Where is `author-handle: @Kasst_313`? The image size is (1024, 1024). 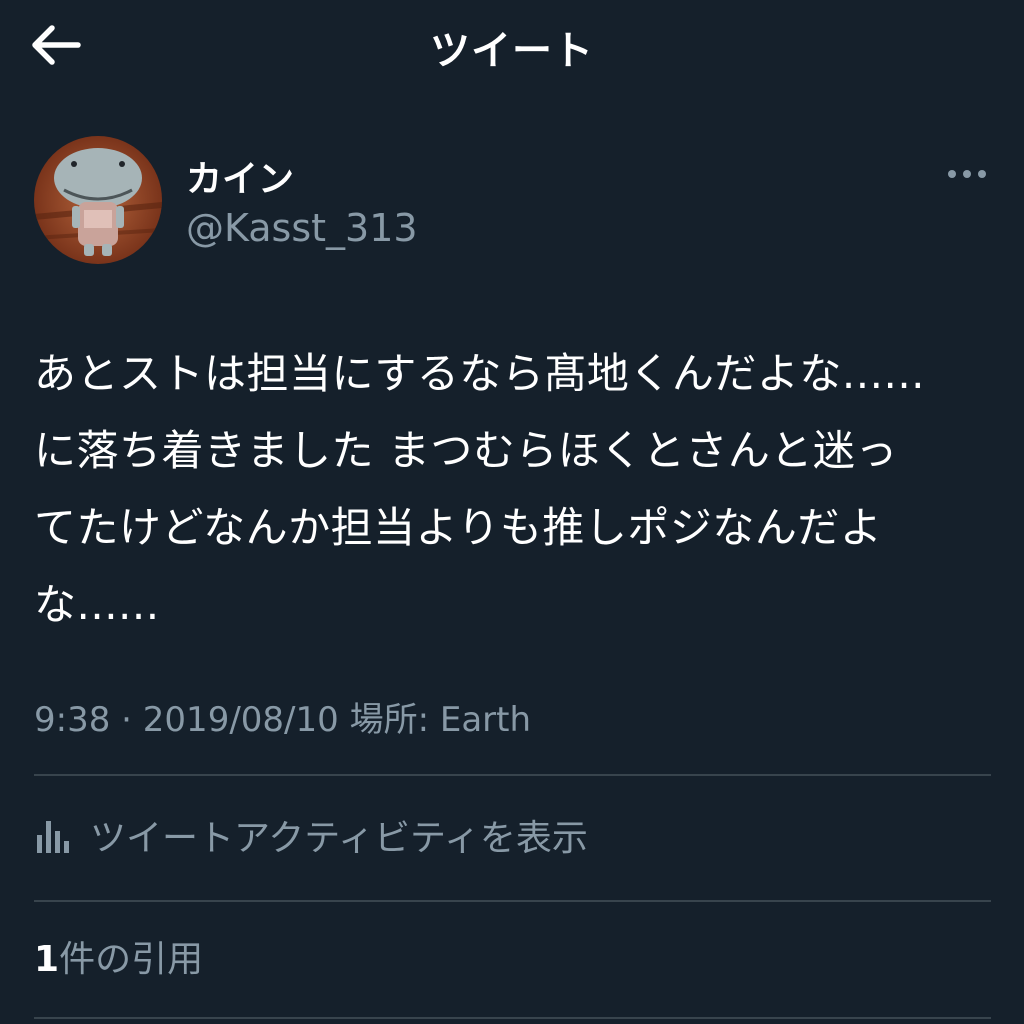
author-handle: @Kasst_313 is located at coordinates (302, 228).